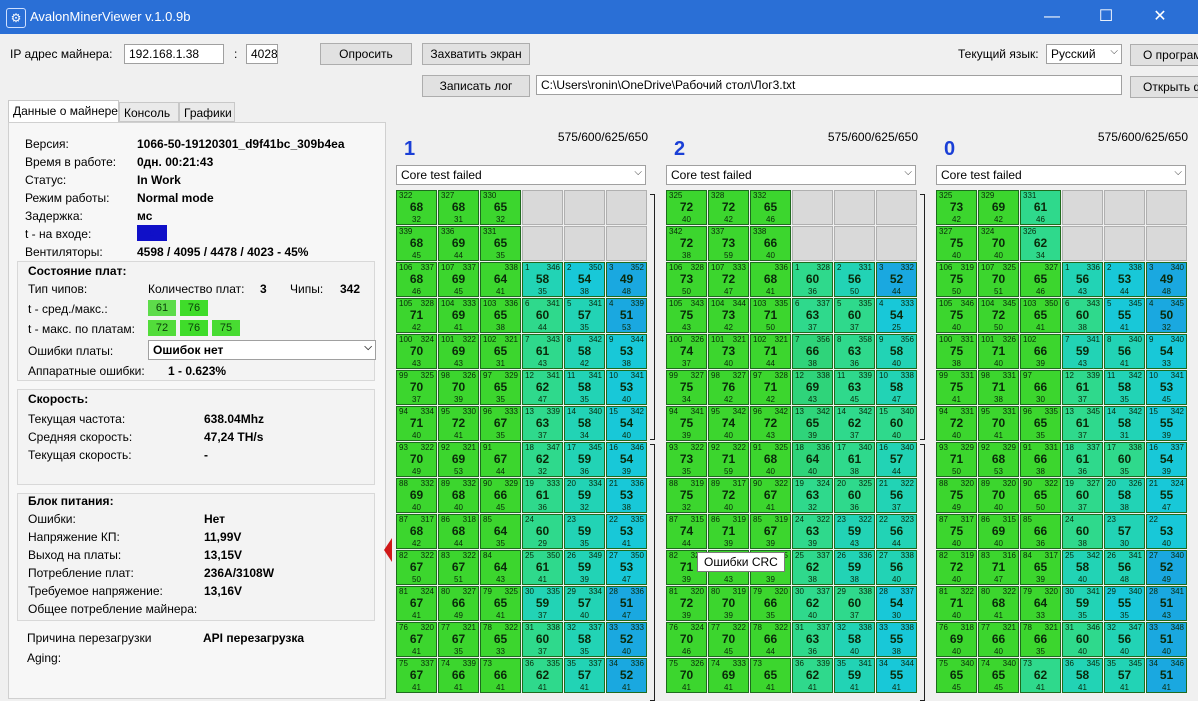 The height and width of the screenshot is (701, 1198). I want to click on chip-cell: 32 337 58 35, so click(584, 639).